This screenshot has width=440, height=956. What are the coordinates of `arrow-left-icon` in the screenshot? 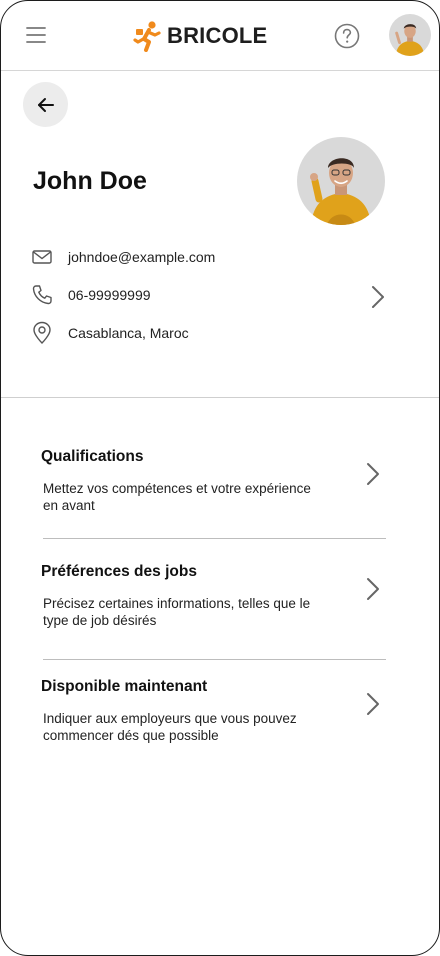 It's located at (45, 104).